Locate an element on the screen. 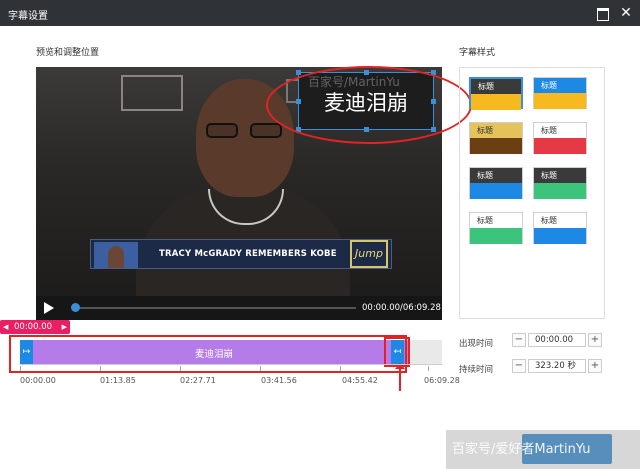 The image size is (640, 469). appear-minus-button: − is located at coordinates (519, 340).